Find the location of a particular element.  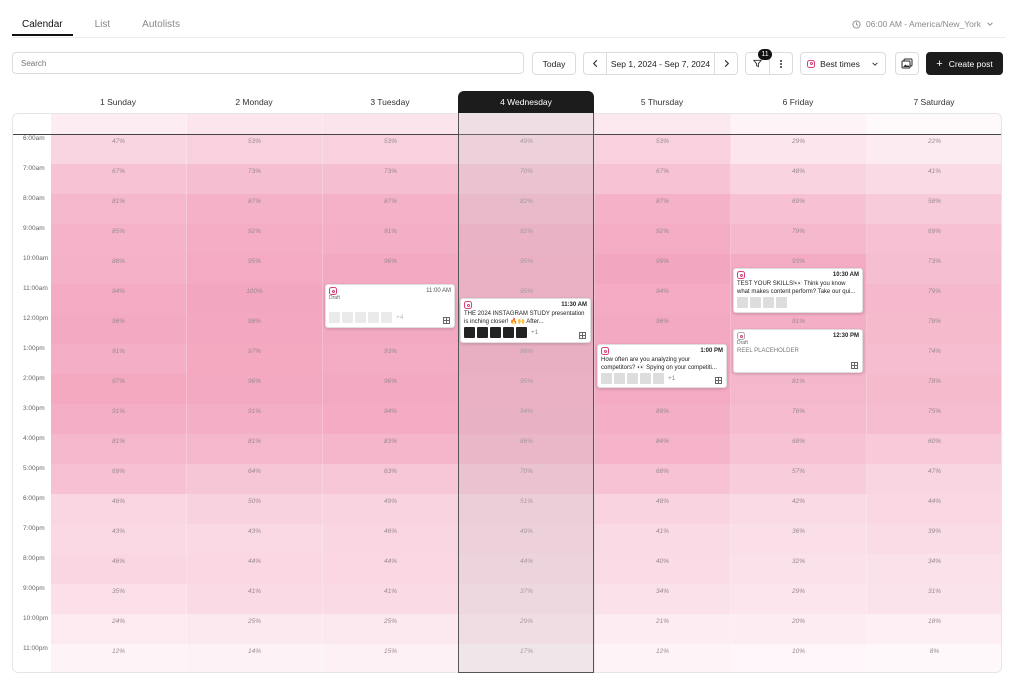

heatmap-cell: 98% is located at coordinates (255, 329).